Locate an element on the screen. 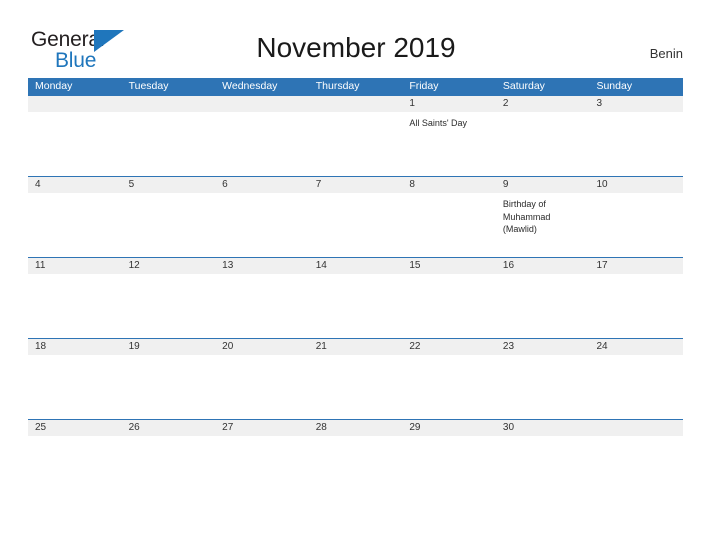  day-number: 16 is located at coordinates (543, 266).